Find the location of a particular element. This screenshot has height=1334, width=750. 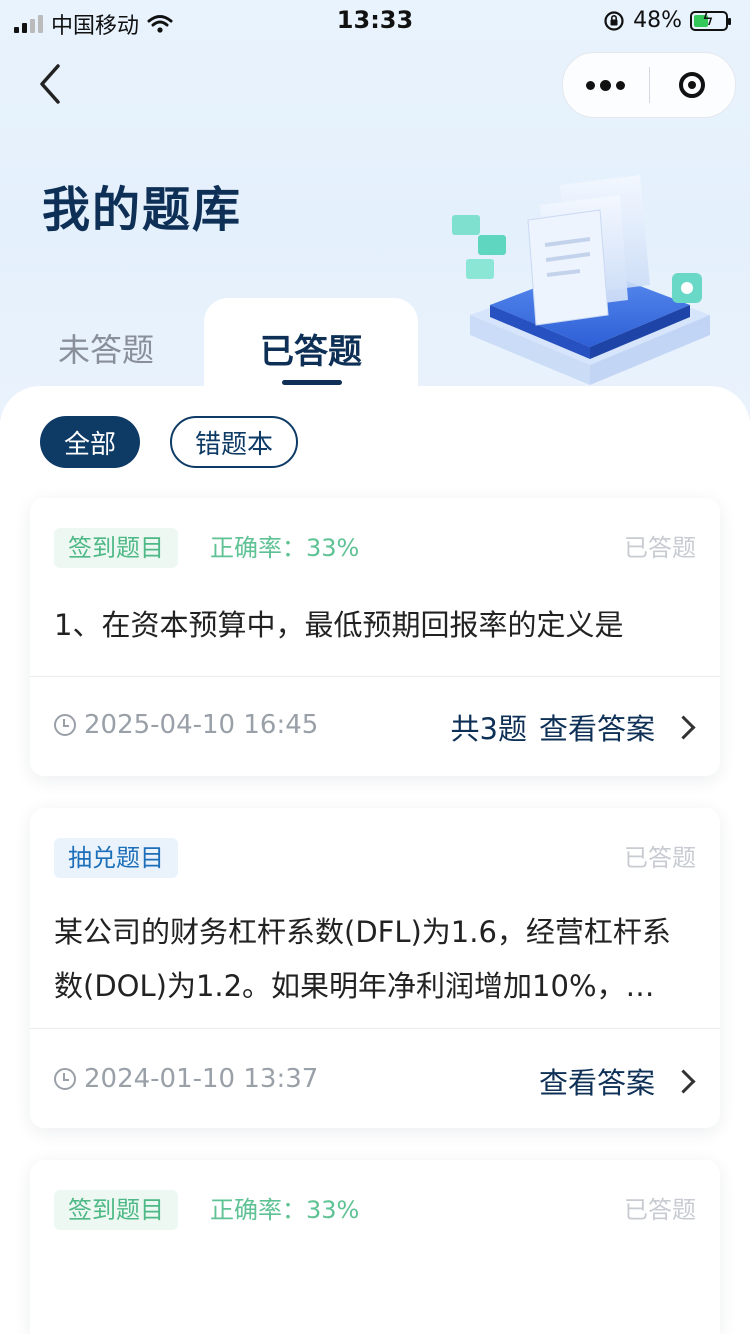

back-button is located at coordinates (52, 84).